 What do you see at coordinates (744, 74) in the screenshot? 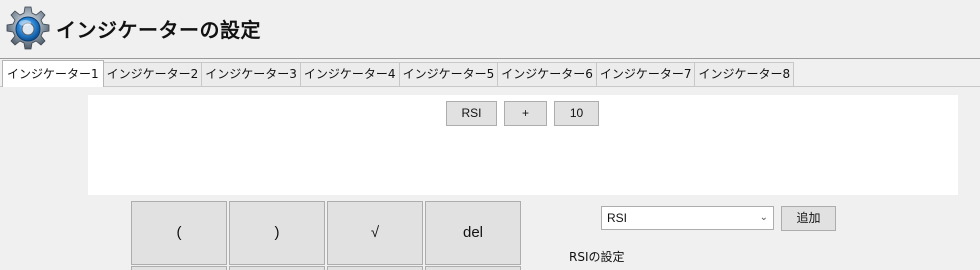
I see `tab-indicator-8: インジケーター8` at bounding box center [744, 74].